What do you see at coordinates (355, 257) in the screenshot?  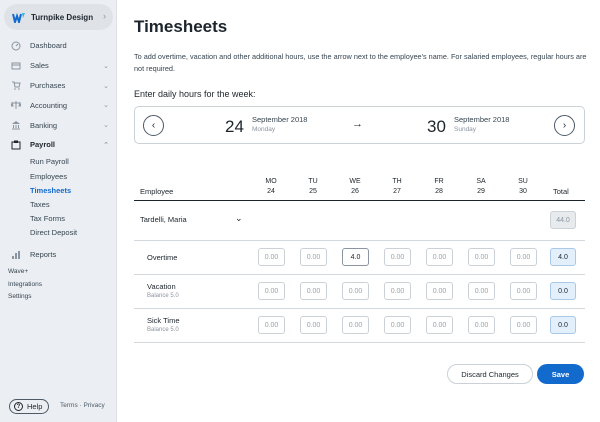 I see `overtime-wed-input: 4.0` at bounding box center [355, 257].